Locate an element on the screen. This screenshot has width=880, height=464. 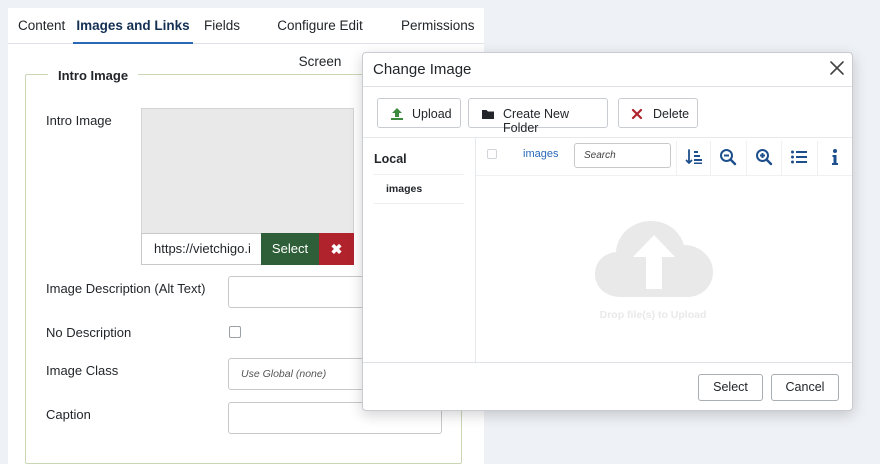
tree-item-images: images is located at coordinates (419, 189).